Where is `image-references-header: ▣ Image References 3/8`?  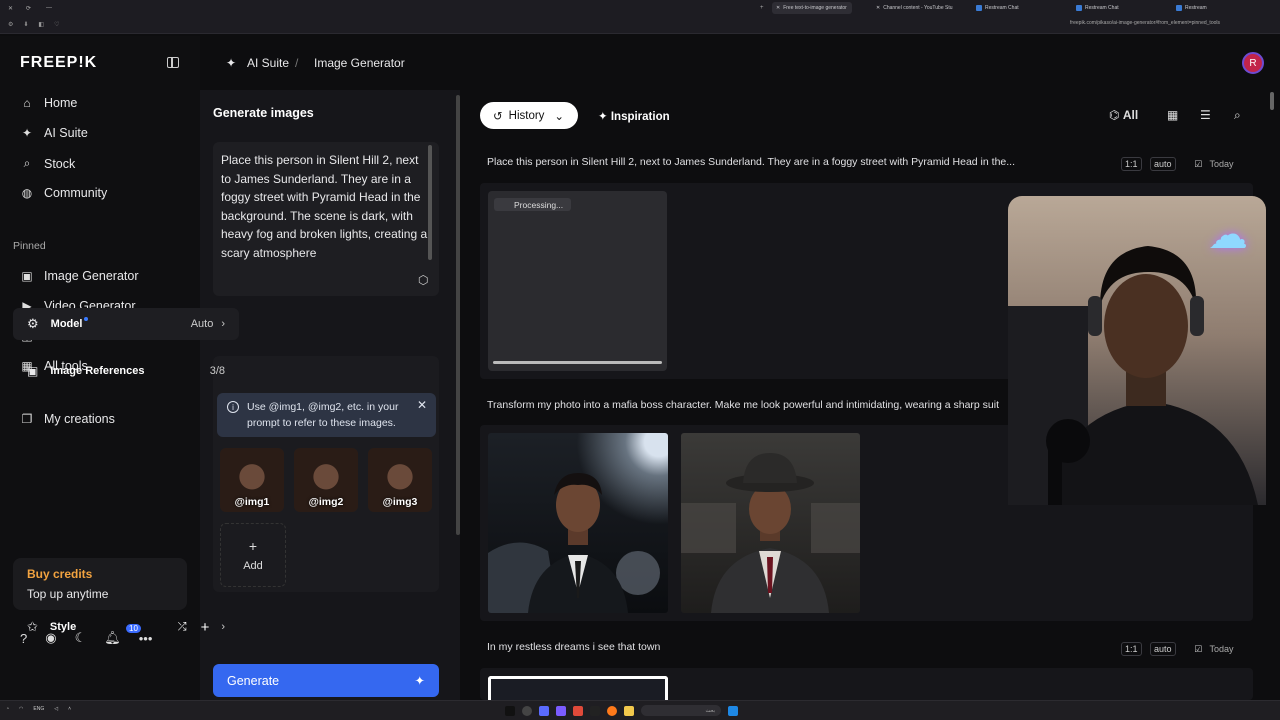 image-references-header: ▣ Image References 3/8 is located at coordinates (126, 371).